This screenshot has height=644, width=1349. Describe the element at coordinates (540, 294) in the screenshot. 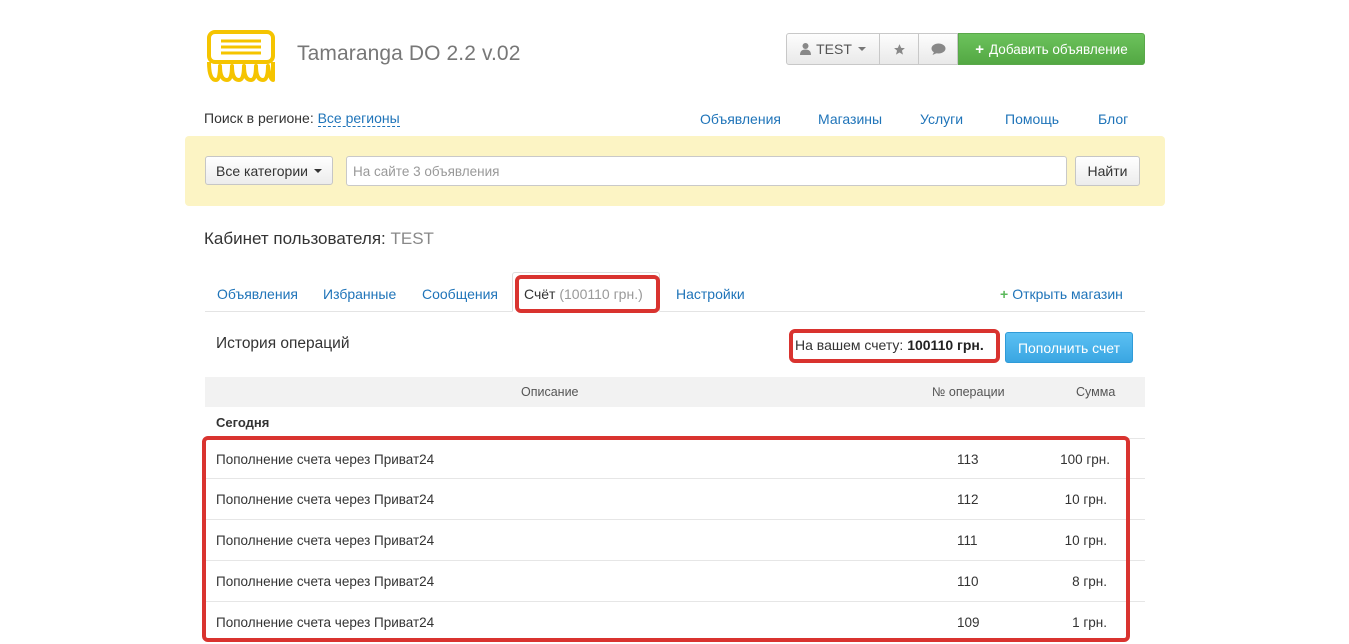

I see `tab-account-text: Счёт` at that location.